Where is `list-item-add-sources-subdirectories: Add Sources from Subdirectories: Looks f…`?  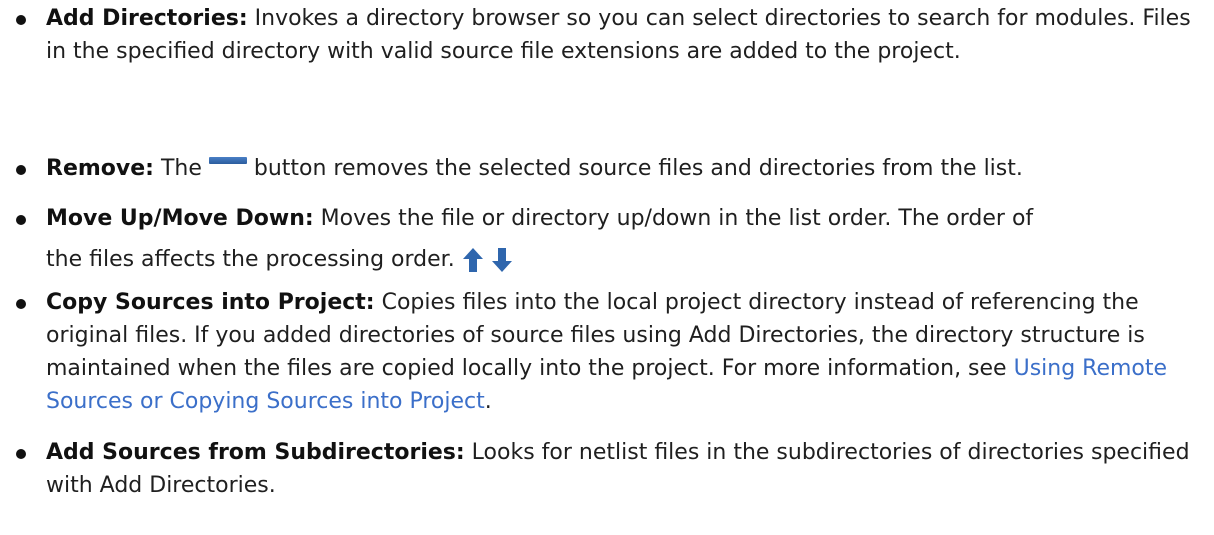
list-item-add-sources-subdirectories: Add Sources from Subdirectories: Looks f… is located at coordinates (606, 469).